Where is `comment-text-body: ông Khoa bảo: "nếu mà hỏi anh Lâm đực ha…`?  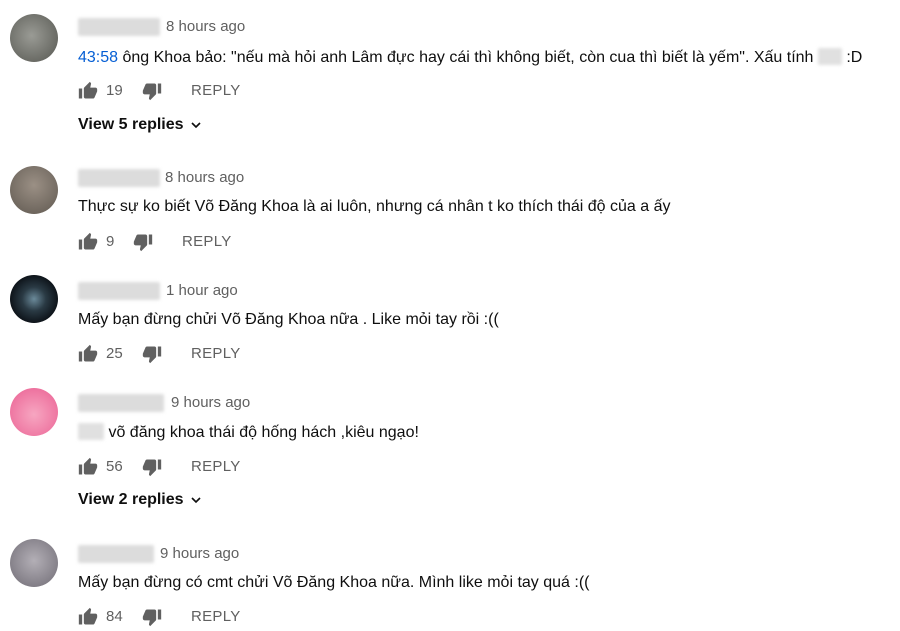
comment-text-body: ông Khoa bảo: "nếu mà hỏi anh Lâm đực ha… is located at coordinates (468, 57).